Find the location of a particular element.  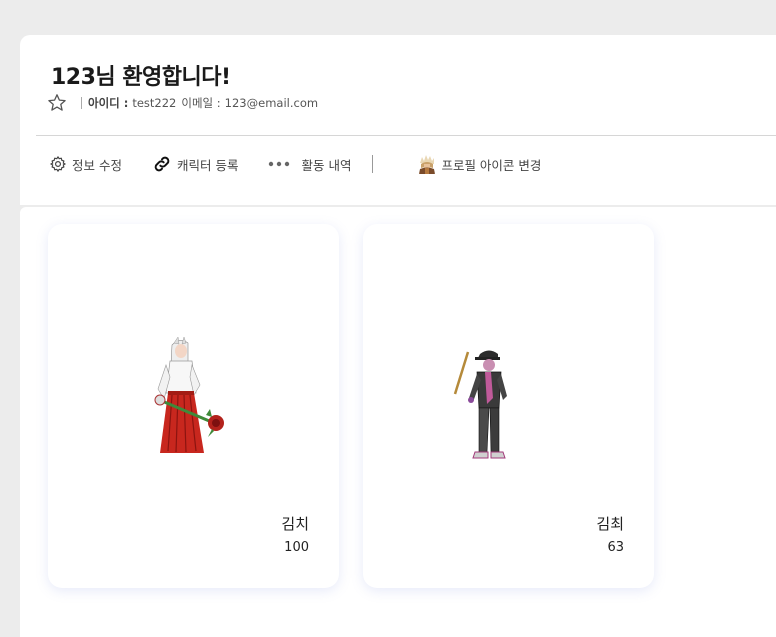

action-divider is located at coordinates (373, 164).